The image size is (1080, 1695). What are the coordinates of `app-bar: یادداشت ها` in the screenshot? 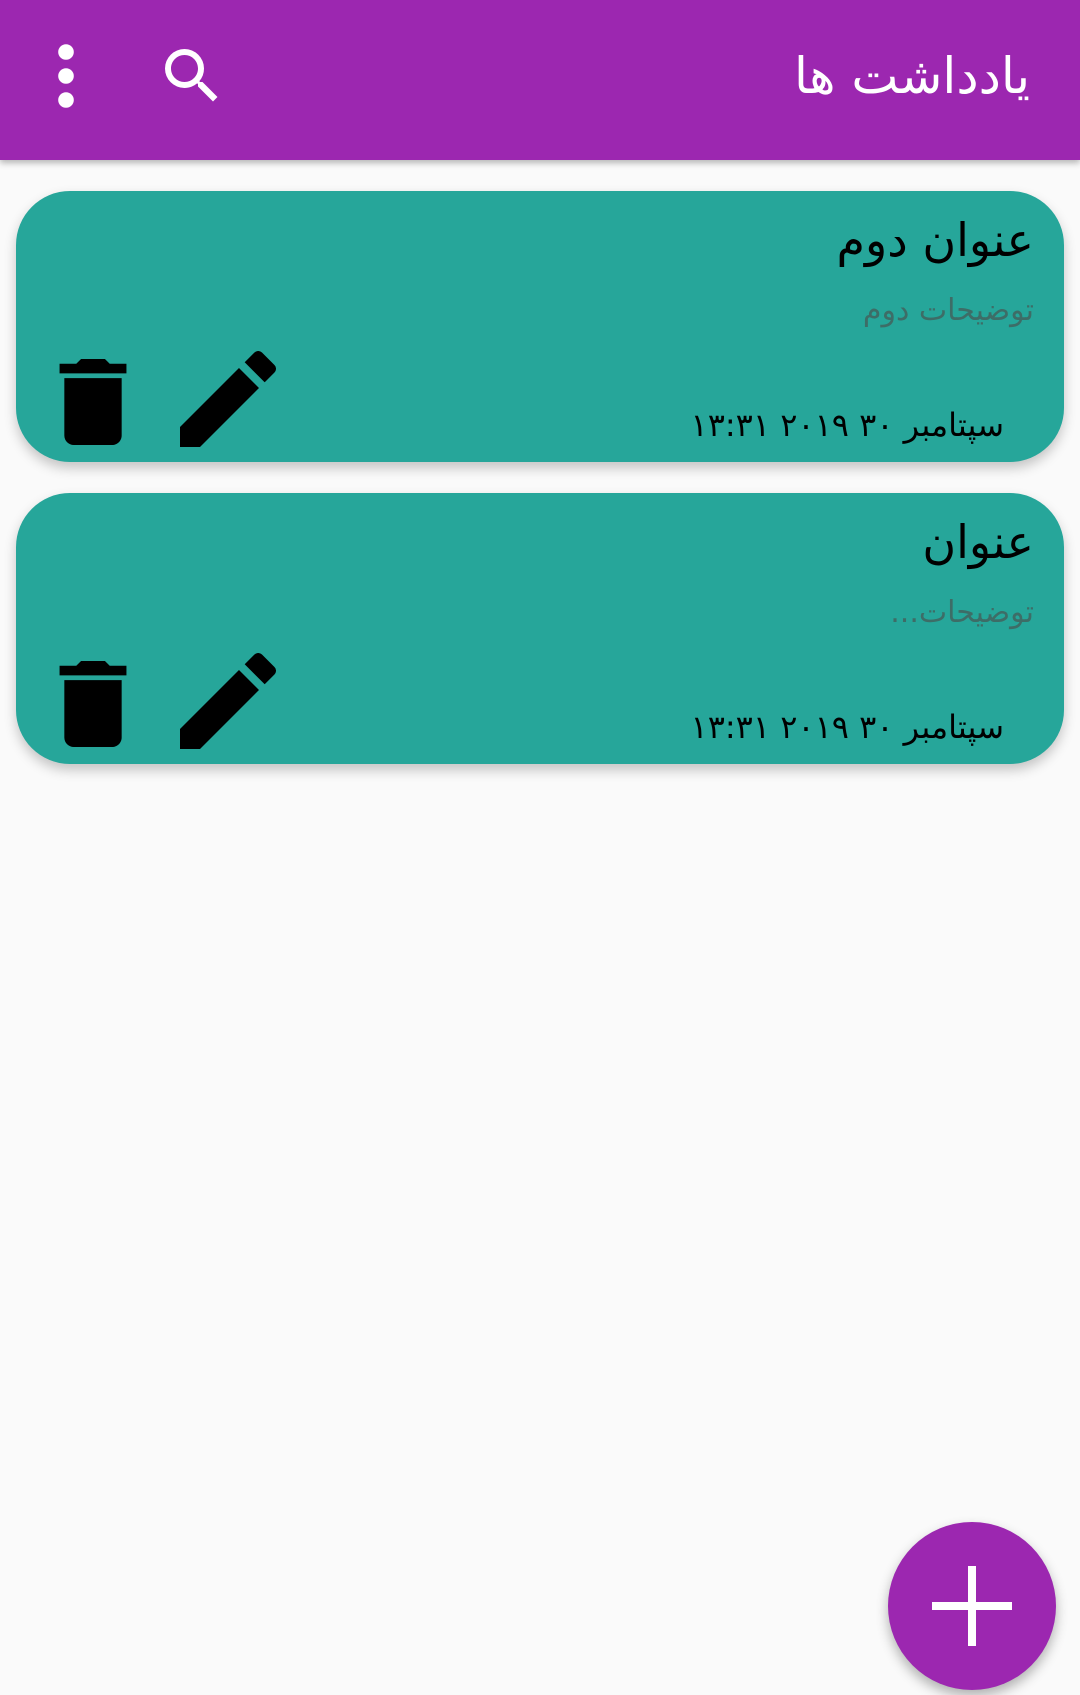 It's located at (540, 80).